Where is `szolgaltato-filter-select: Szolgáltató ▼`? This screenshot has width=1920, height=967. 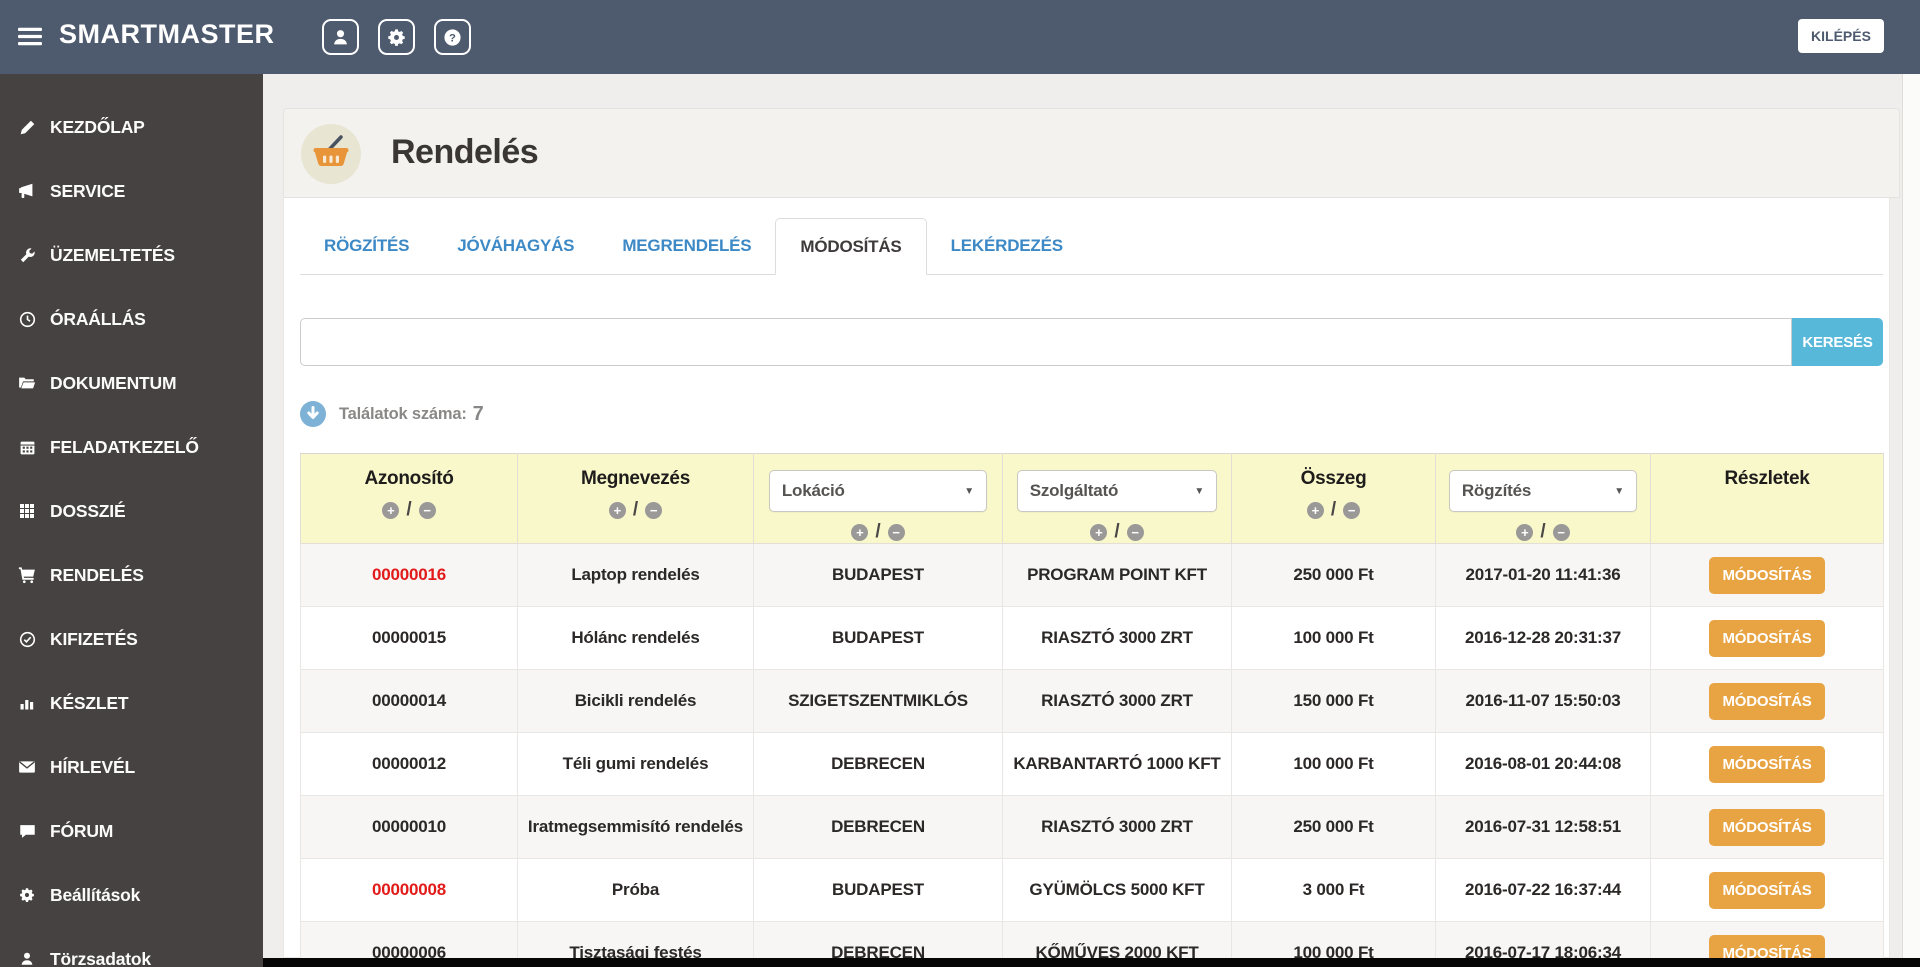
szolgaltato-filter-select: Szolgáltató ▼ is located at coordinates (1117, 491).